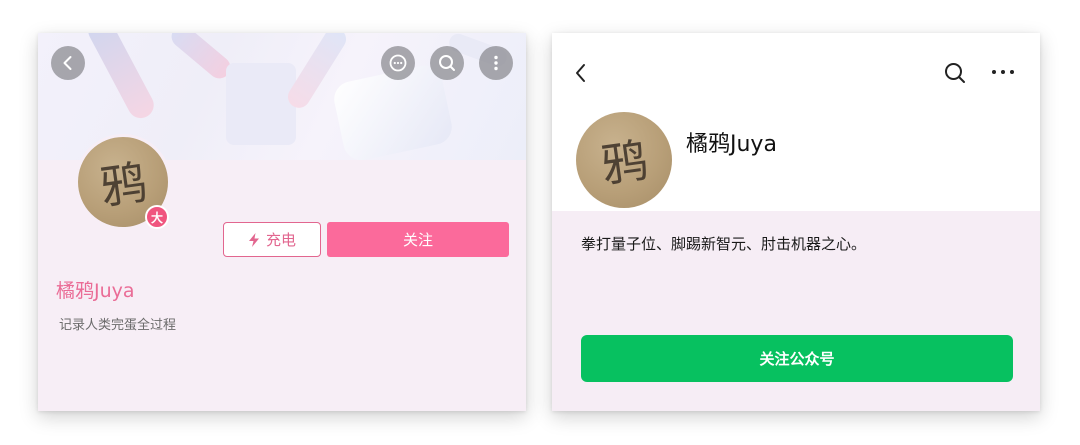  What do you see at coordinates (731, 144) in the screenshot?
I see `account-name: 橘鸦Juya` at bounding box center [731, 144].